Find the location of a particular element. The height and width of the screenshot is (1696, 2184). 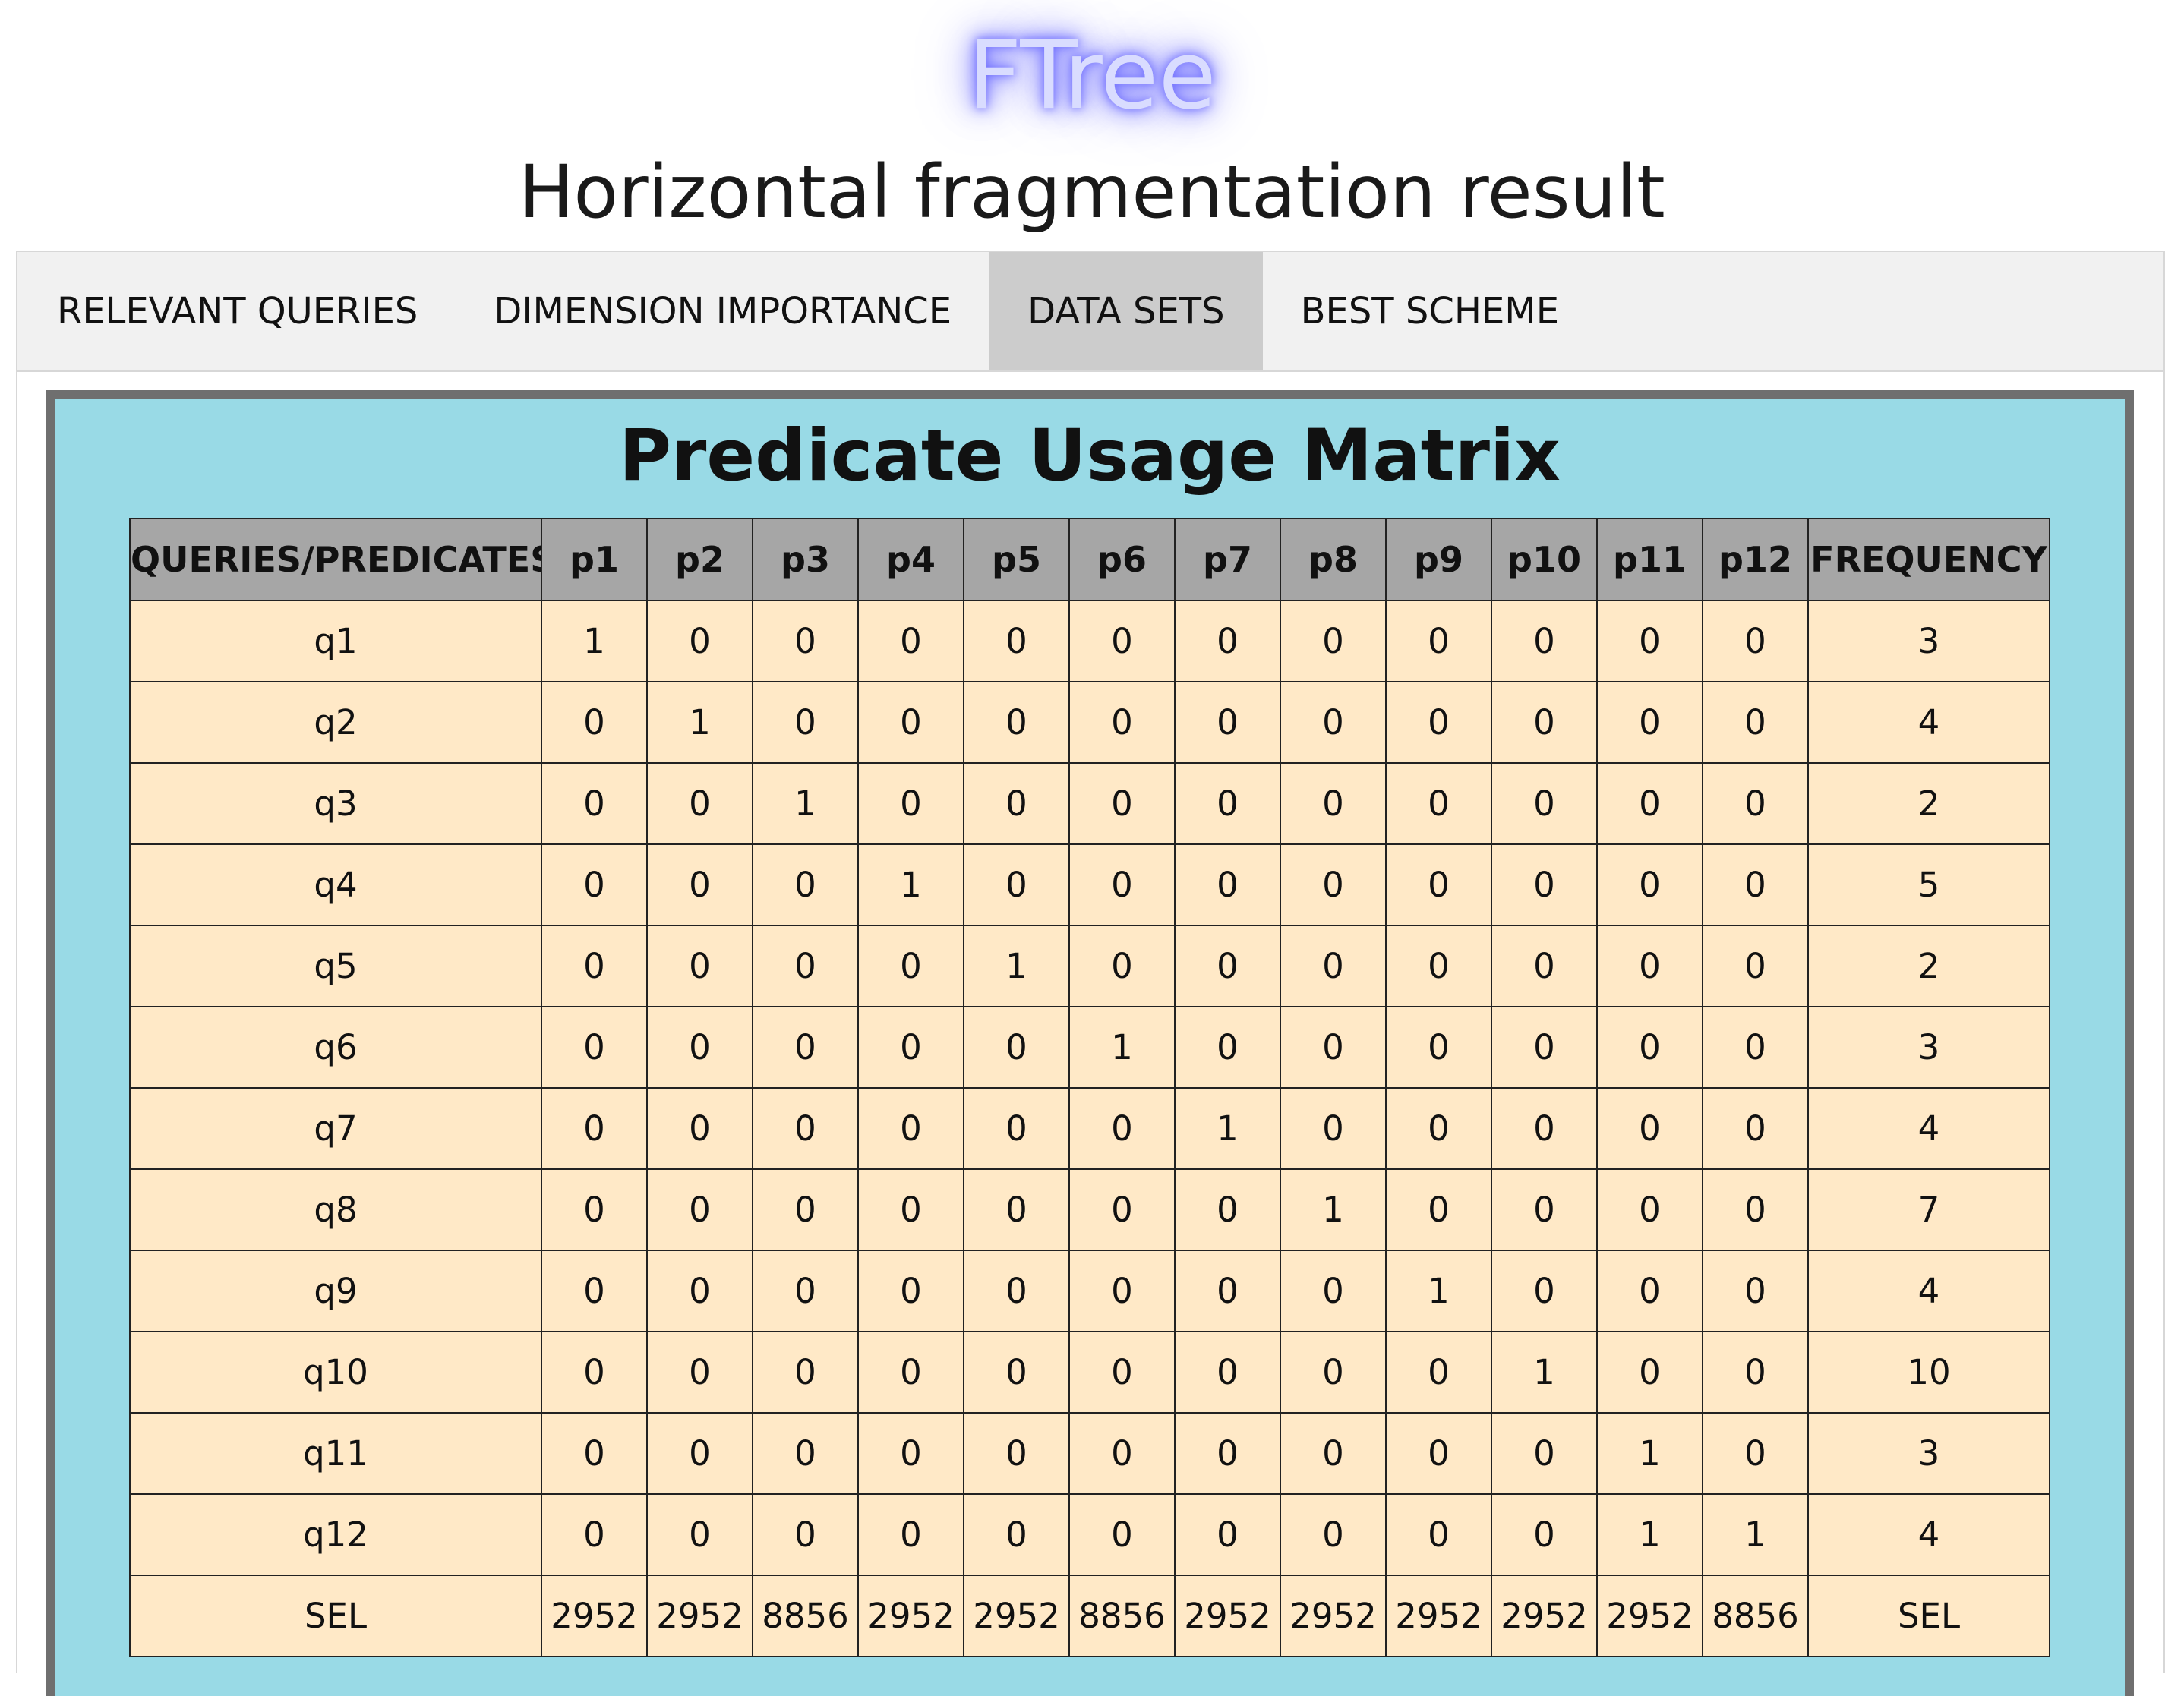

column-header-predicate: p10 is located at coordinates (1544, 559).